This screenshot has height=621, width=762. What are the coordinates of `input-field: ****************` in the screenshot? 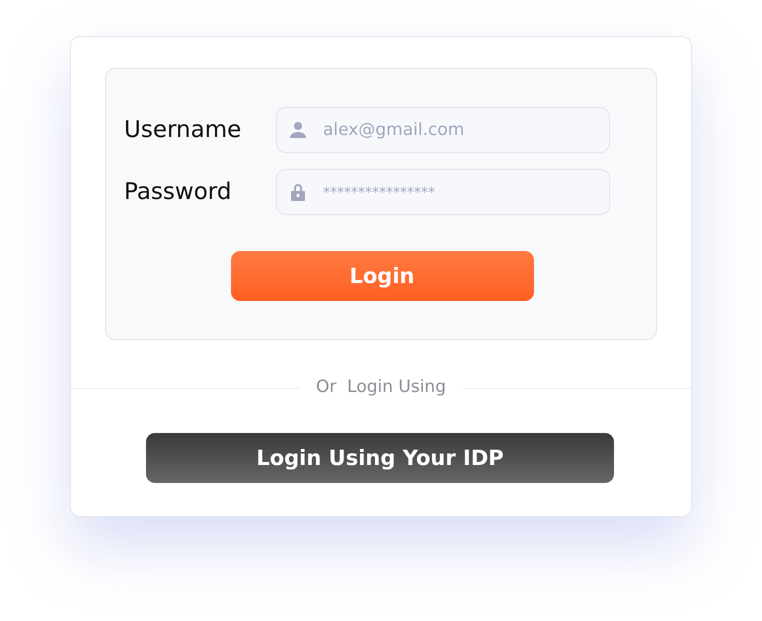 It's located at (443, 192).